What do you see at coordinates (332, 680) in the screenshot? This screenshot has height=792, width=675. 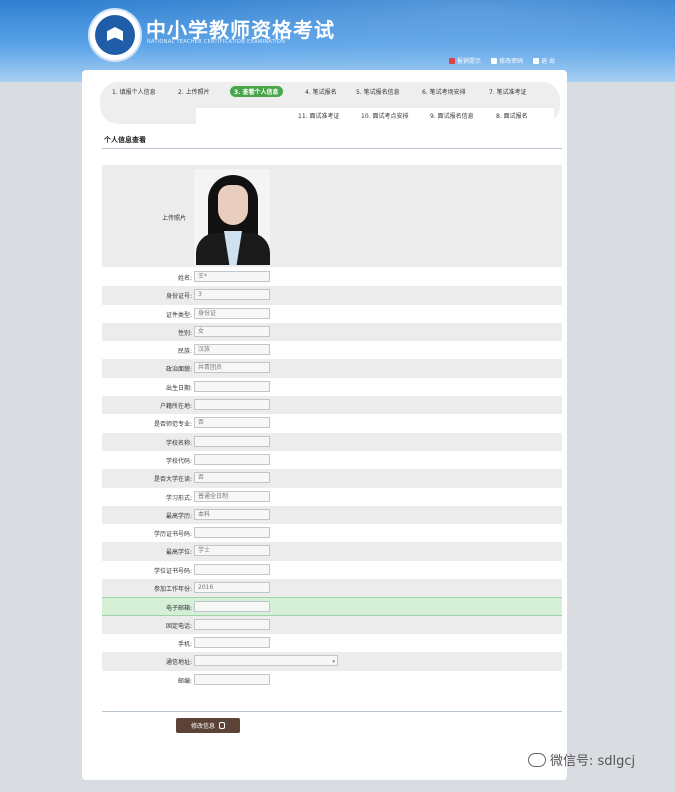 I see `field-row: 邮编:` at bounding box center [332, 680].